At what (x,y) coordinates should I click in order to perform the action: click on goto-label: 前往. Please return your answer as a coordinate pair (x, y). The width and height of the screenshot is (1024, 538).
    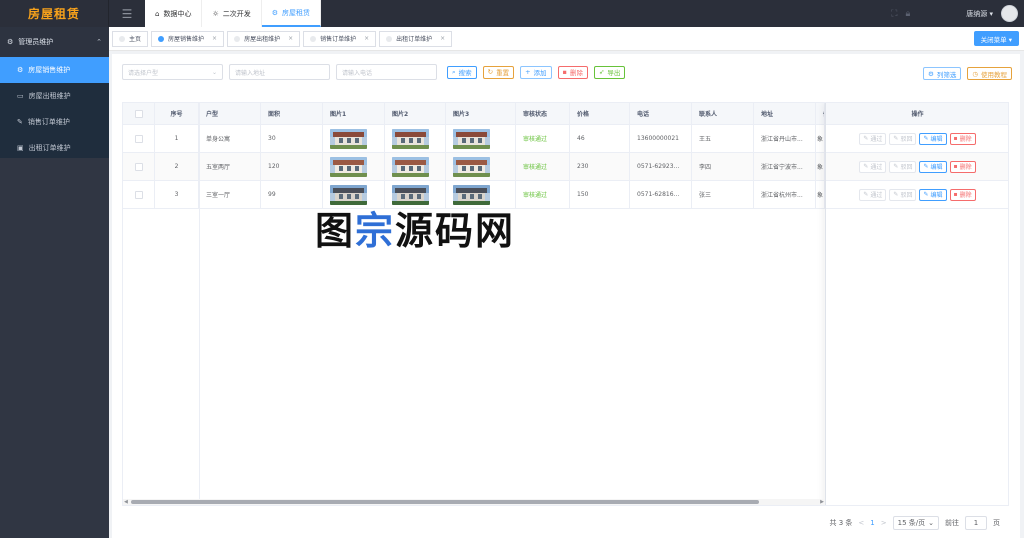
    Looking at the image, I should click on (952, 523).